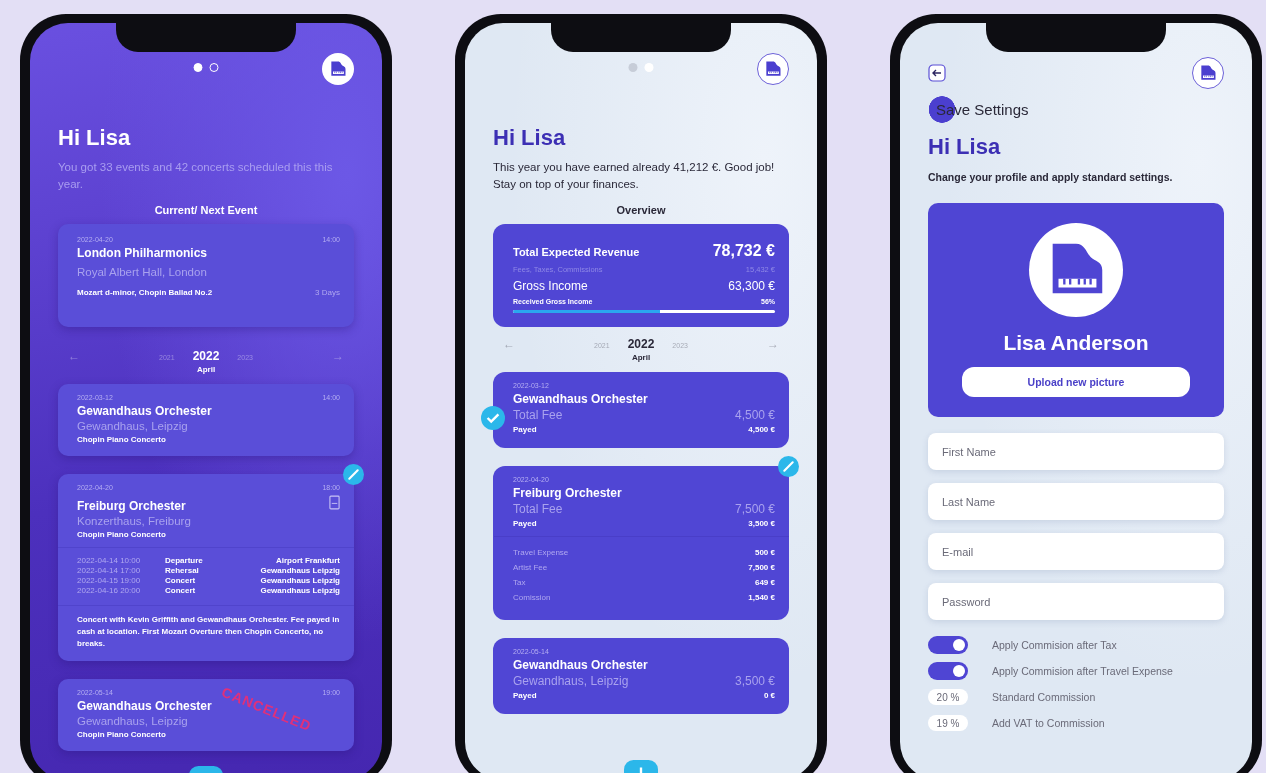  What do you see at coordinates (142, 272) in the screenshot?
I see `event-venue: Royal Albert Hall, London` at bounding box center [142, 272].